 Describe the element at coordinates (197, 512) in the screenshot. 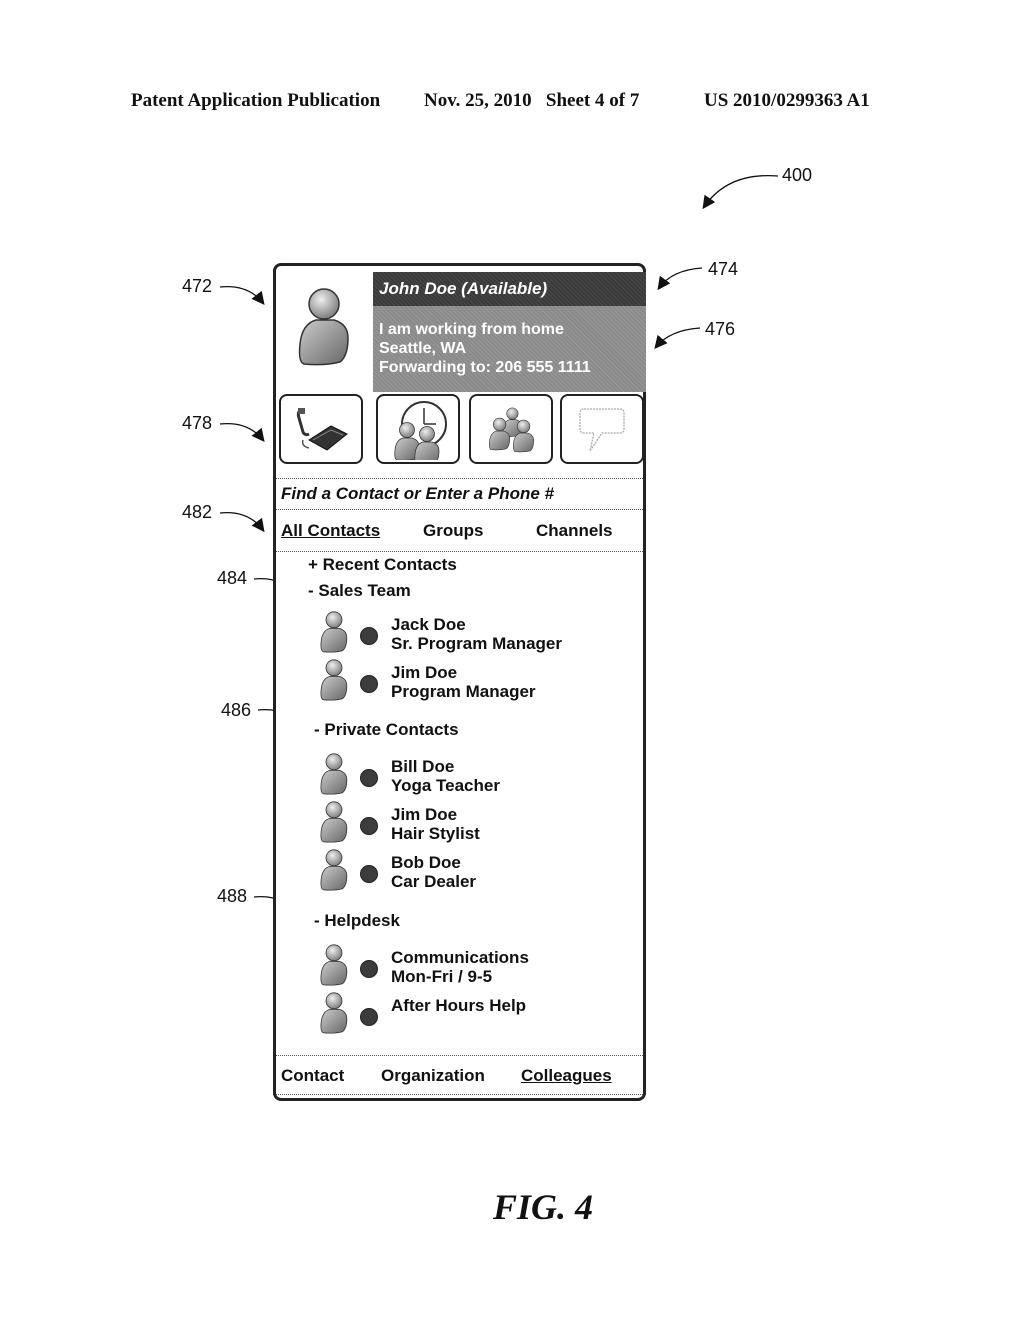

I see `ref-482: 482` at that location.